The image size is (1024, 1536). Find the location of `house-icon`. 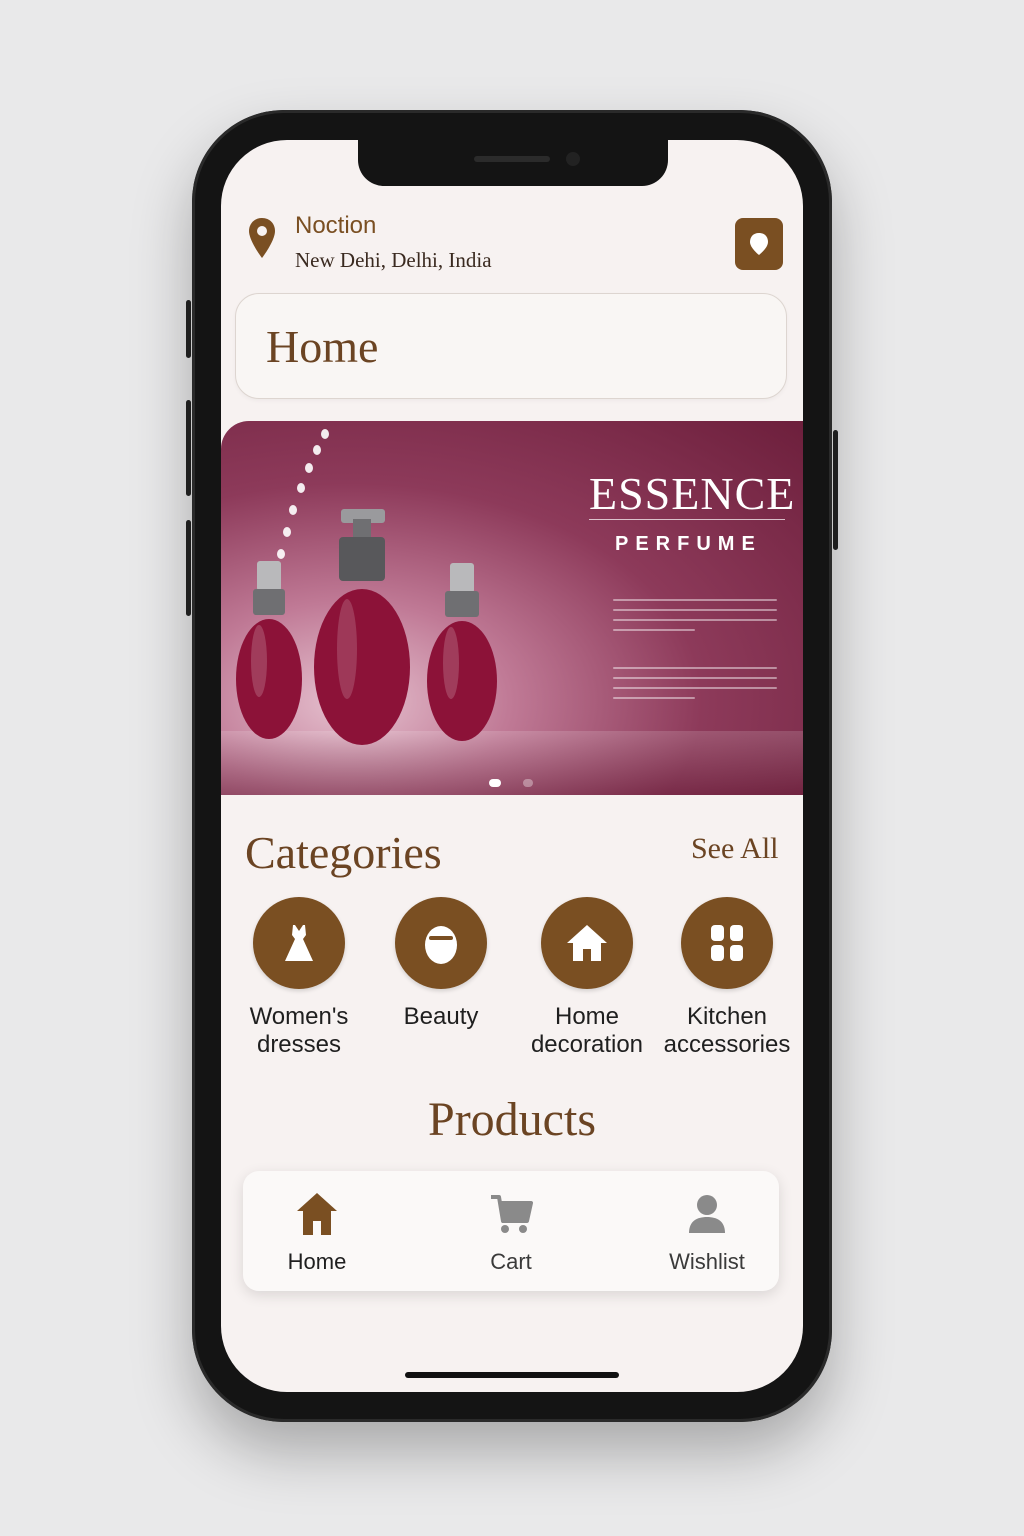

house-icon is located at coordinates (587, 943).